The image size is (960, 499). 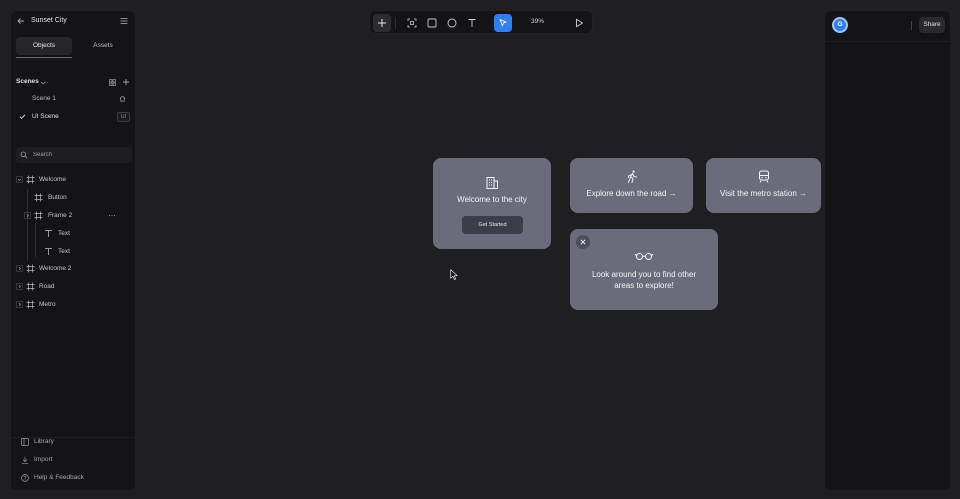 What do you see at coordinates (25, 478) in the screenshot?
I see `help-icon` at bounding box center [25, 478].